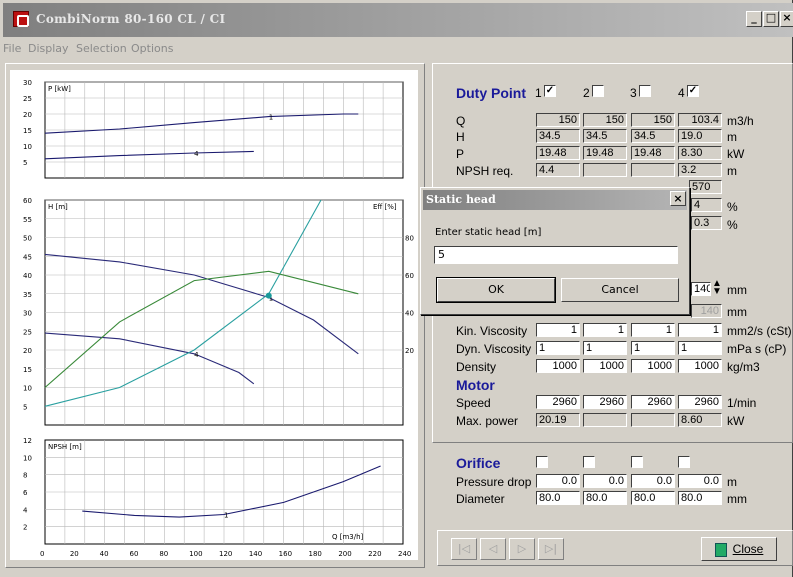 This screenshot has width=793, height=577. Describe the element at coordinates (653, 366) in the screenshot. I see `density-field-3: 1000` at that location.